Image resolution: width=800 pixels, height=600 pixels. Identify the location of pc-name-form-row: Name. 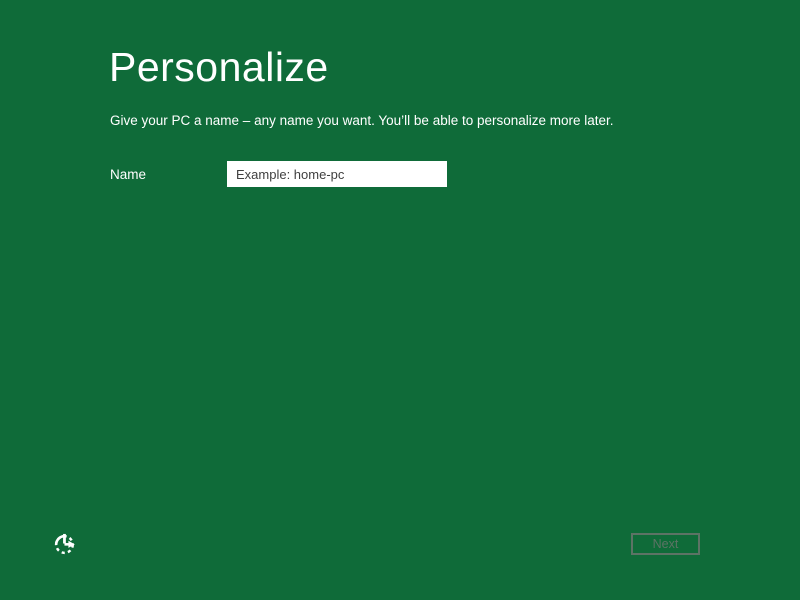
(278, 174).